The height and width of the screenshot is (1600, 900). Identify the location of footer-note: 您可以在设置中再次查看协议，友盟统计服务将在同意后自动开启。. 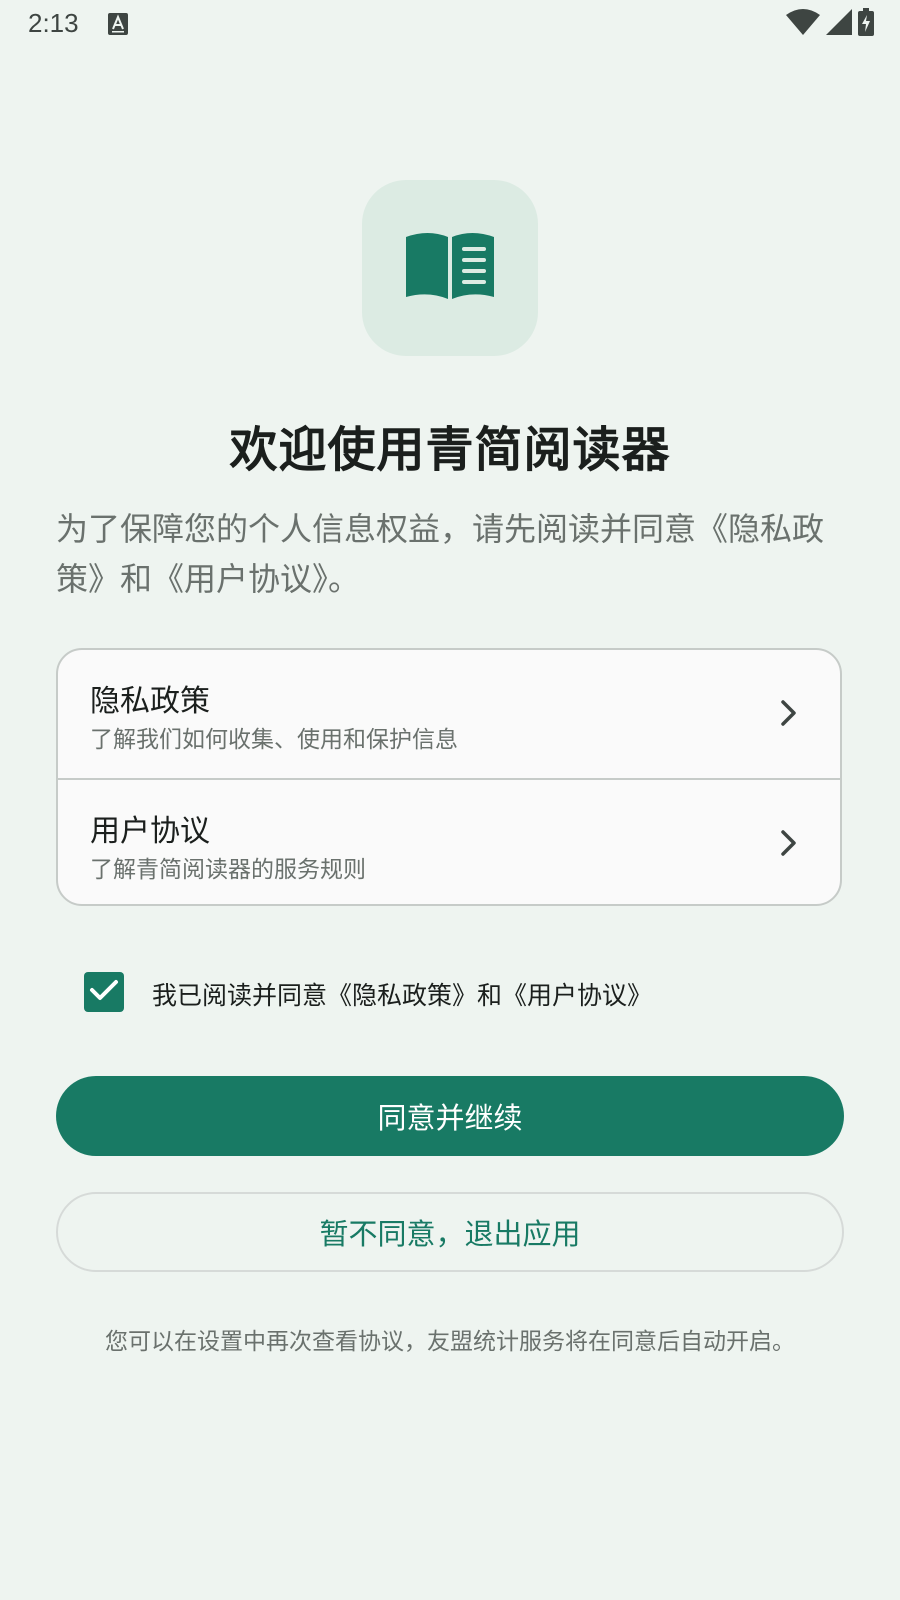
(450, 1342).